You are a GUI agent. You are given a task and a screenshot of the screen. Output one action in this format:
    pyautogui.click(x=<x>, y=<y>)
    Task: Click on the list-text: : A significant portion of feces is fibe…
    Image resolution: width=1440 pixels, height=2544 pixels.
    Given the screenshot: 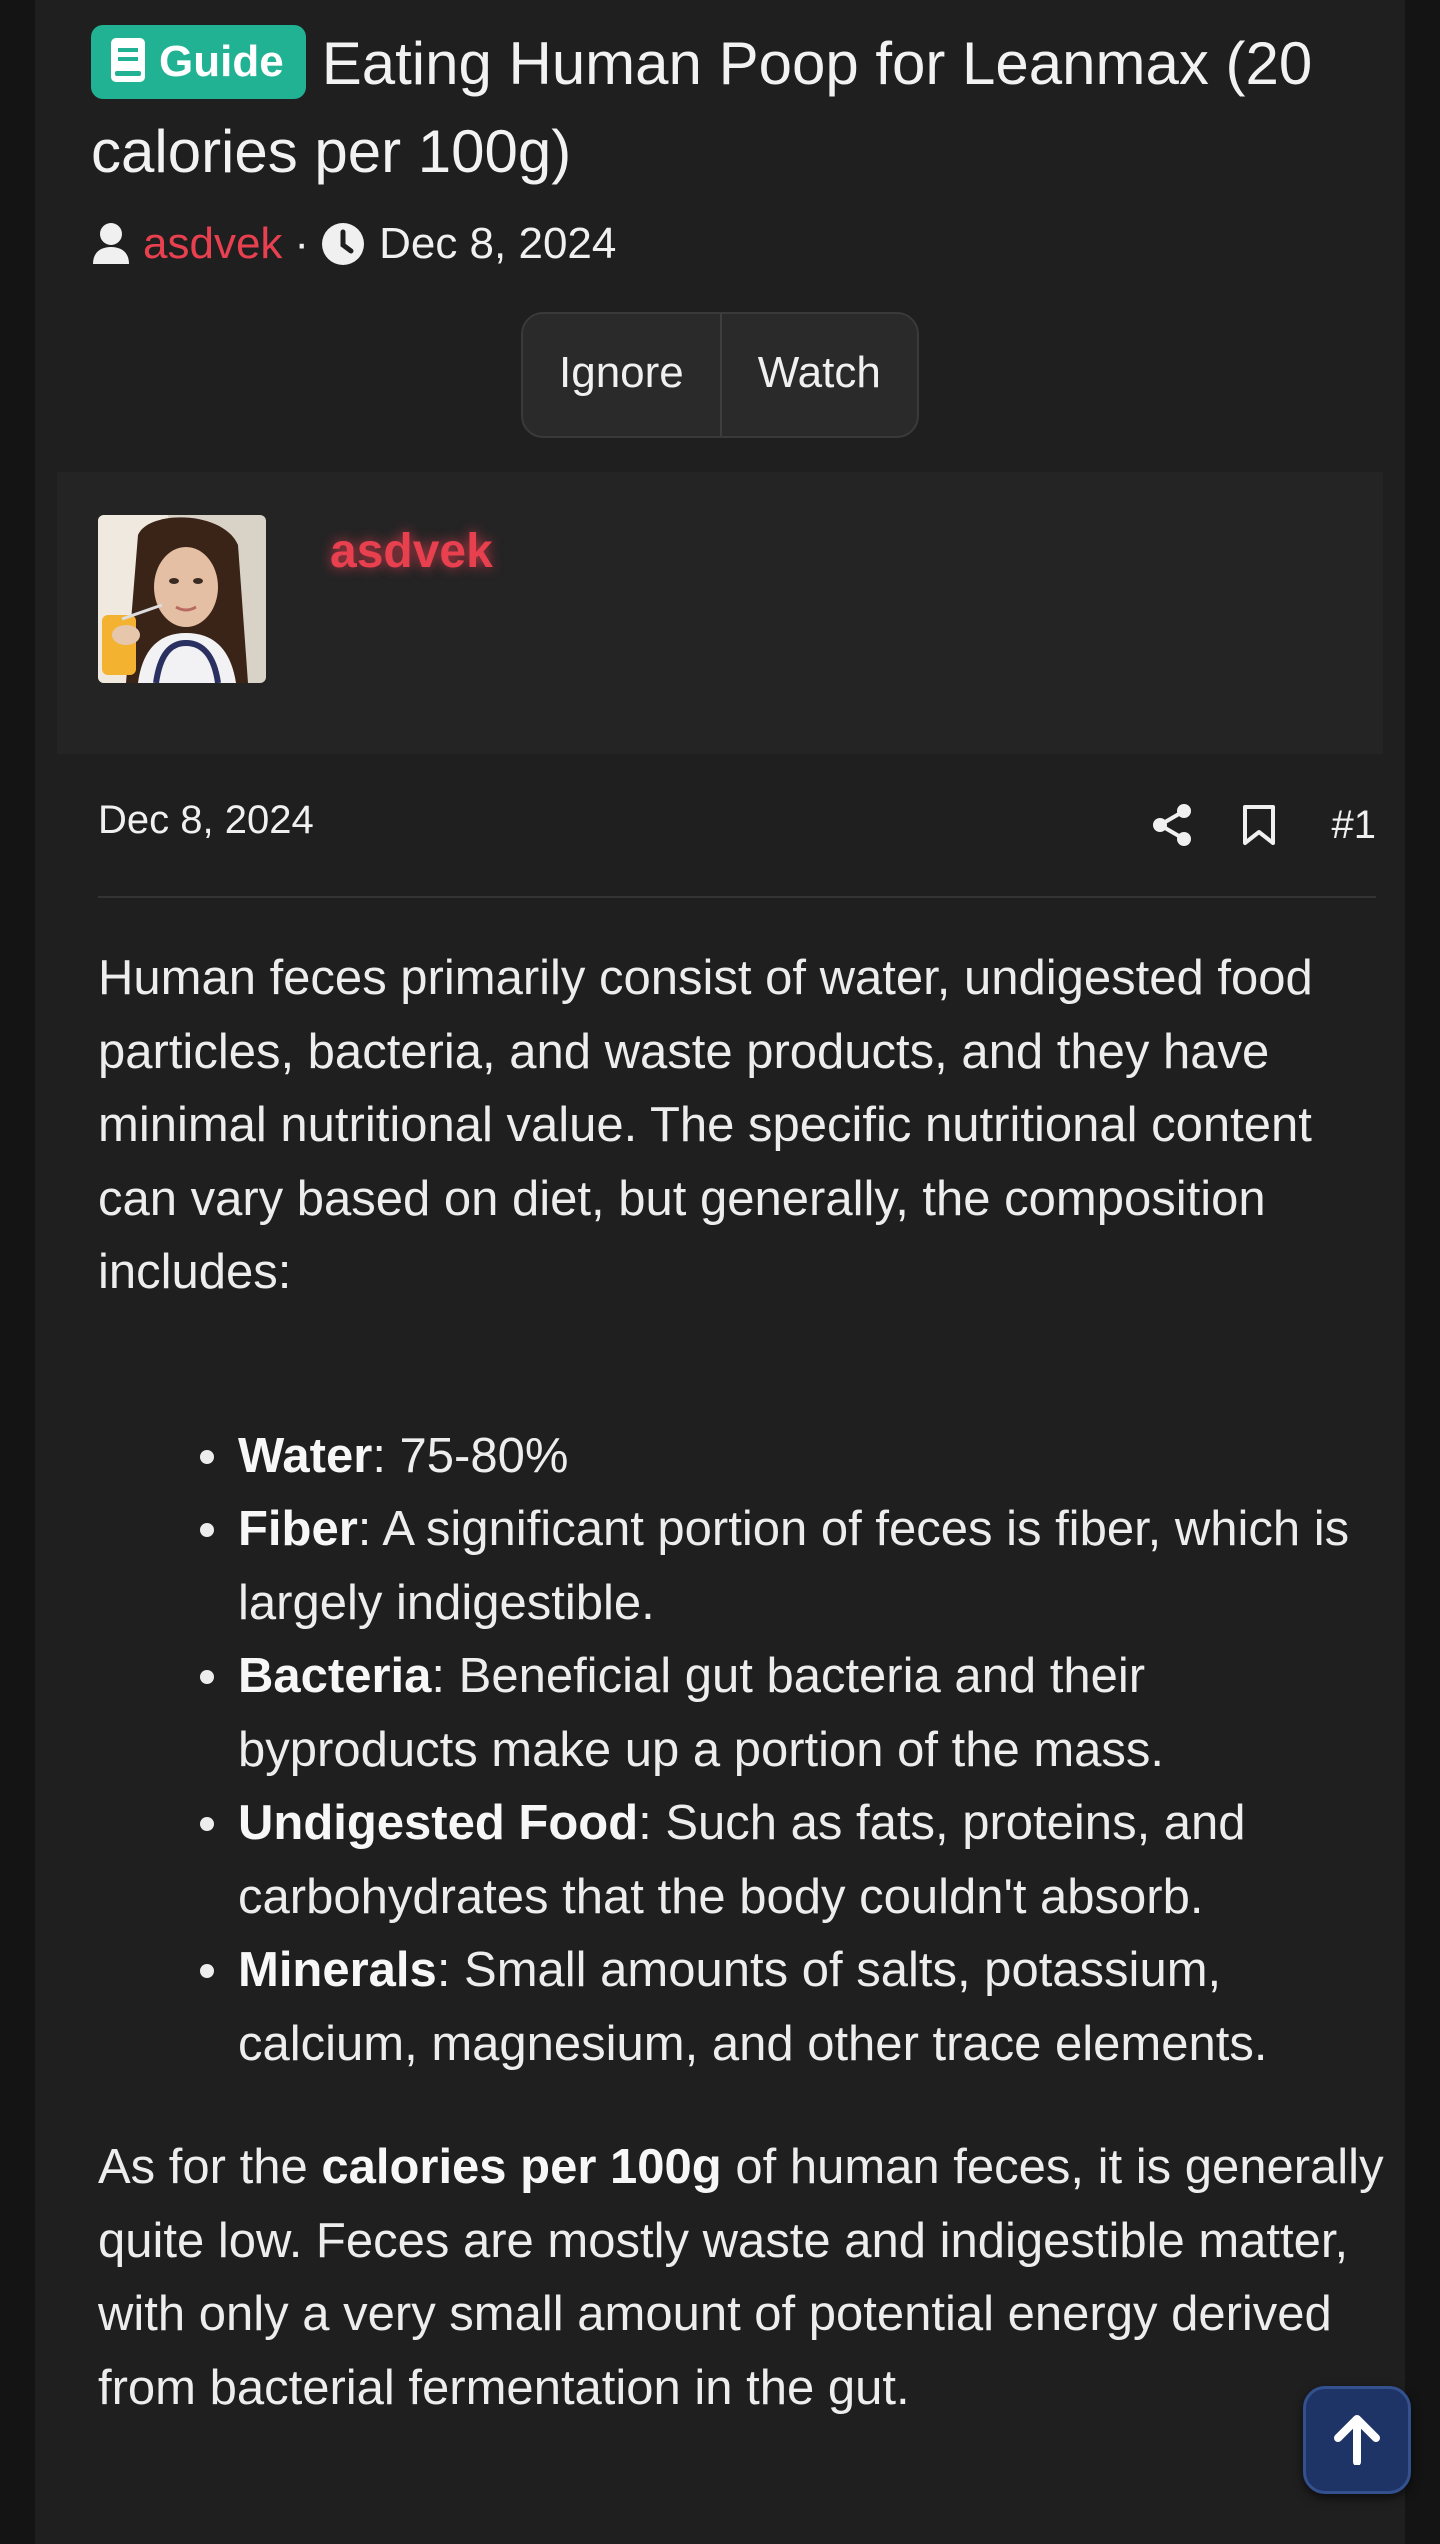 What is the action you would take?
    pyautogui.click(x=794, y=1566)
    